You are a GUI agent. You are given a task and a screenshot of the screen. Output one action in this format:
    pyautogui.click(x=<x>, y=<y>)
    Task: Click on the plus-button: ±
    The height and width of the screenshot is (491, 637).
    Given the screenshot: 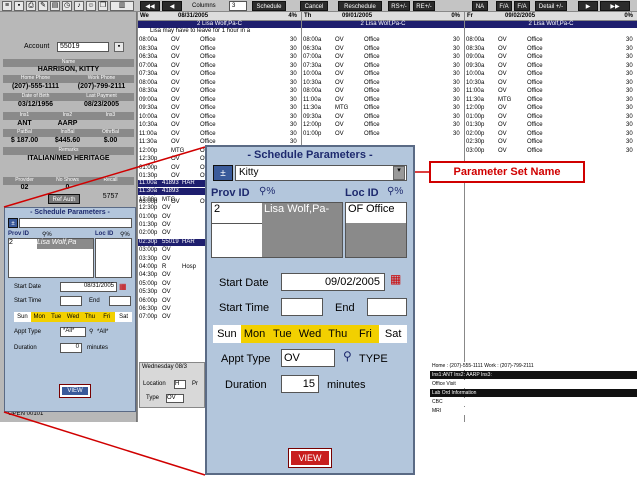 What is the action you would take?
    pyautogui.click(x=223, y=173)
    